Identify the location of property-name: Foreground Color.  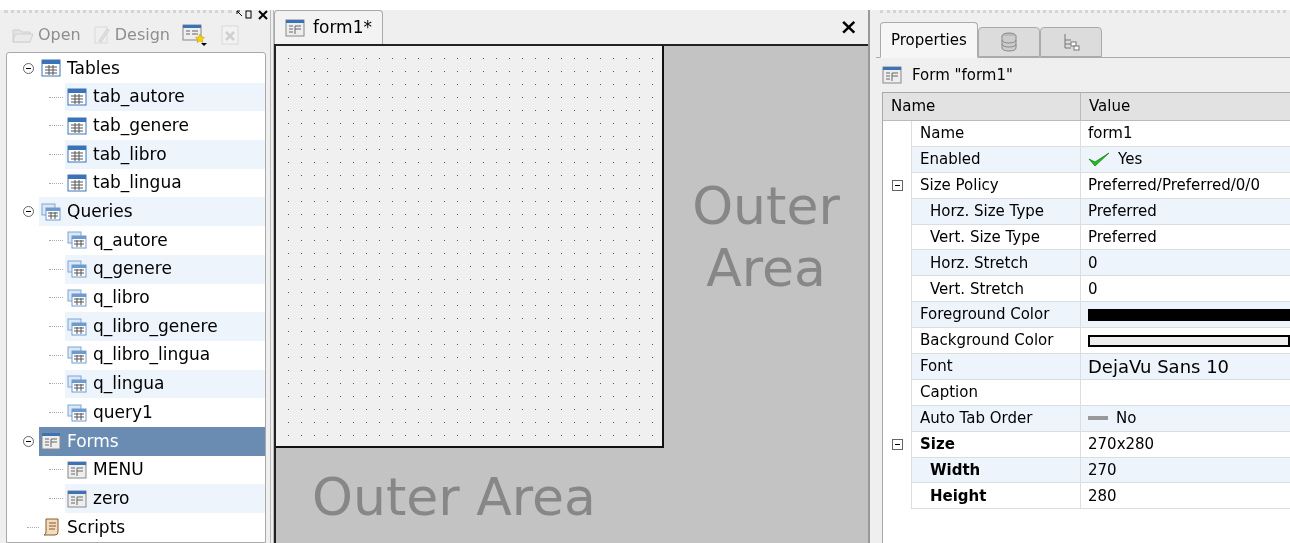
(996, 315).